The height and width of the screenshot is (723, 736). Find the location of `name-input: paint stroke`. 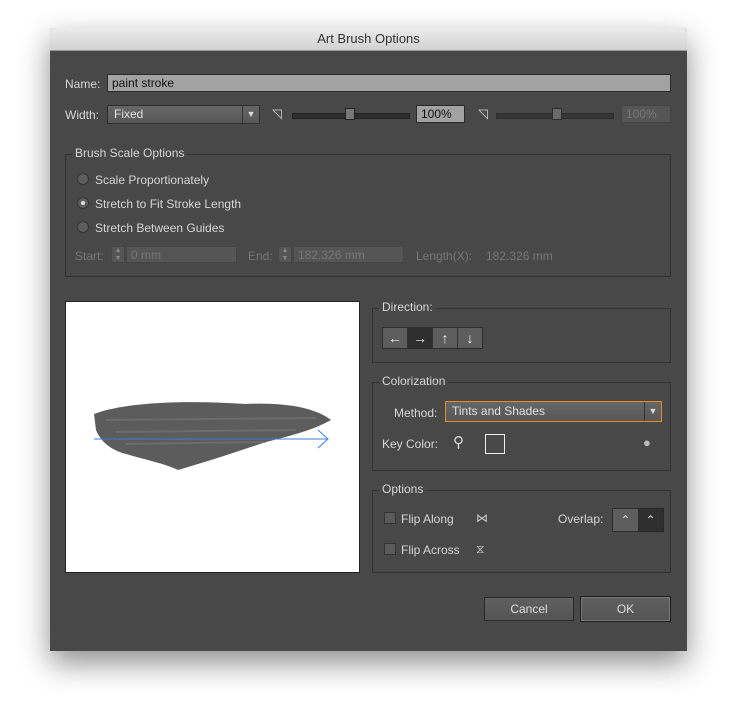

name-input: paint stroke is located at coordinates (389, 83).